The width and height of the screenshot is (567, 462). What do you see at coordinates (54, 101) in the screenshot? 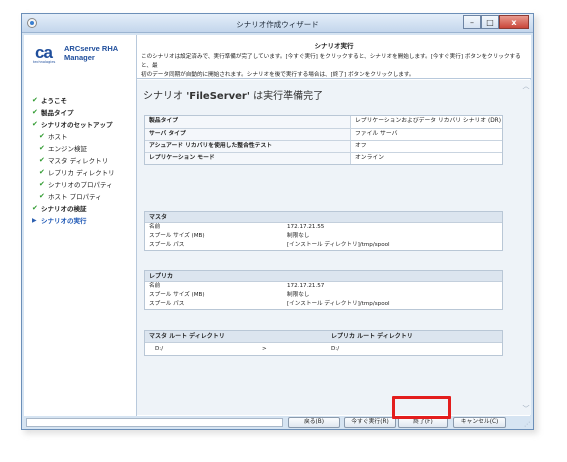
I see `step-label: ようこそ` at bounding box center [54, 101].